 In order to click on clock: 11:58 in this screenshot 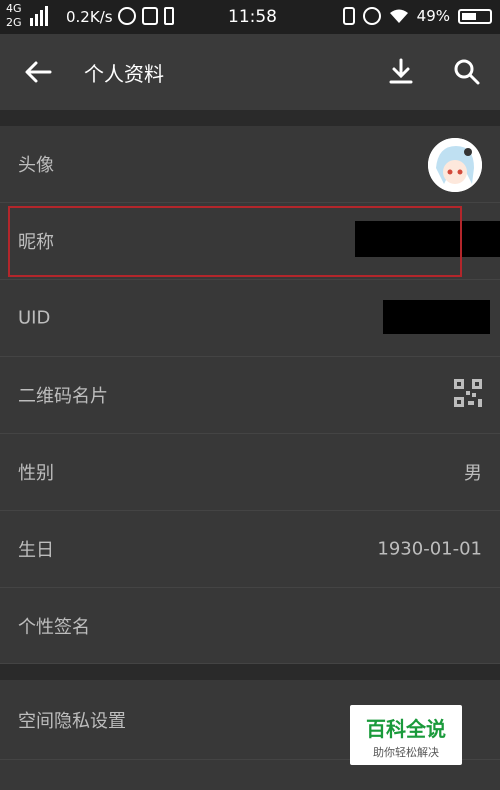, I will do `click(252, 17)`.